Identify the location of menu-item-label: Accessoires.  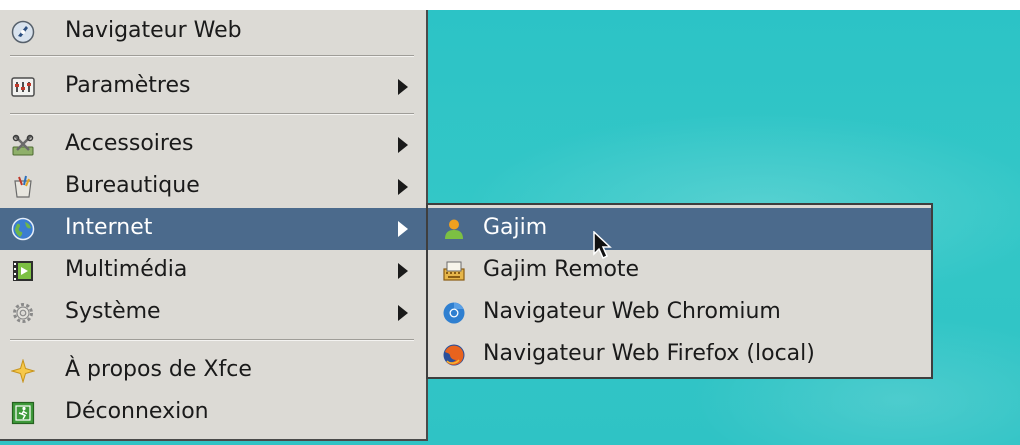
(129, 143).